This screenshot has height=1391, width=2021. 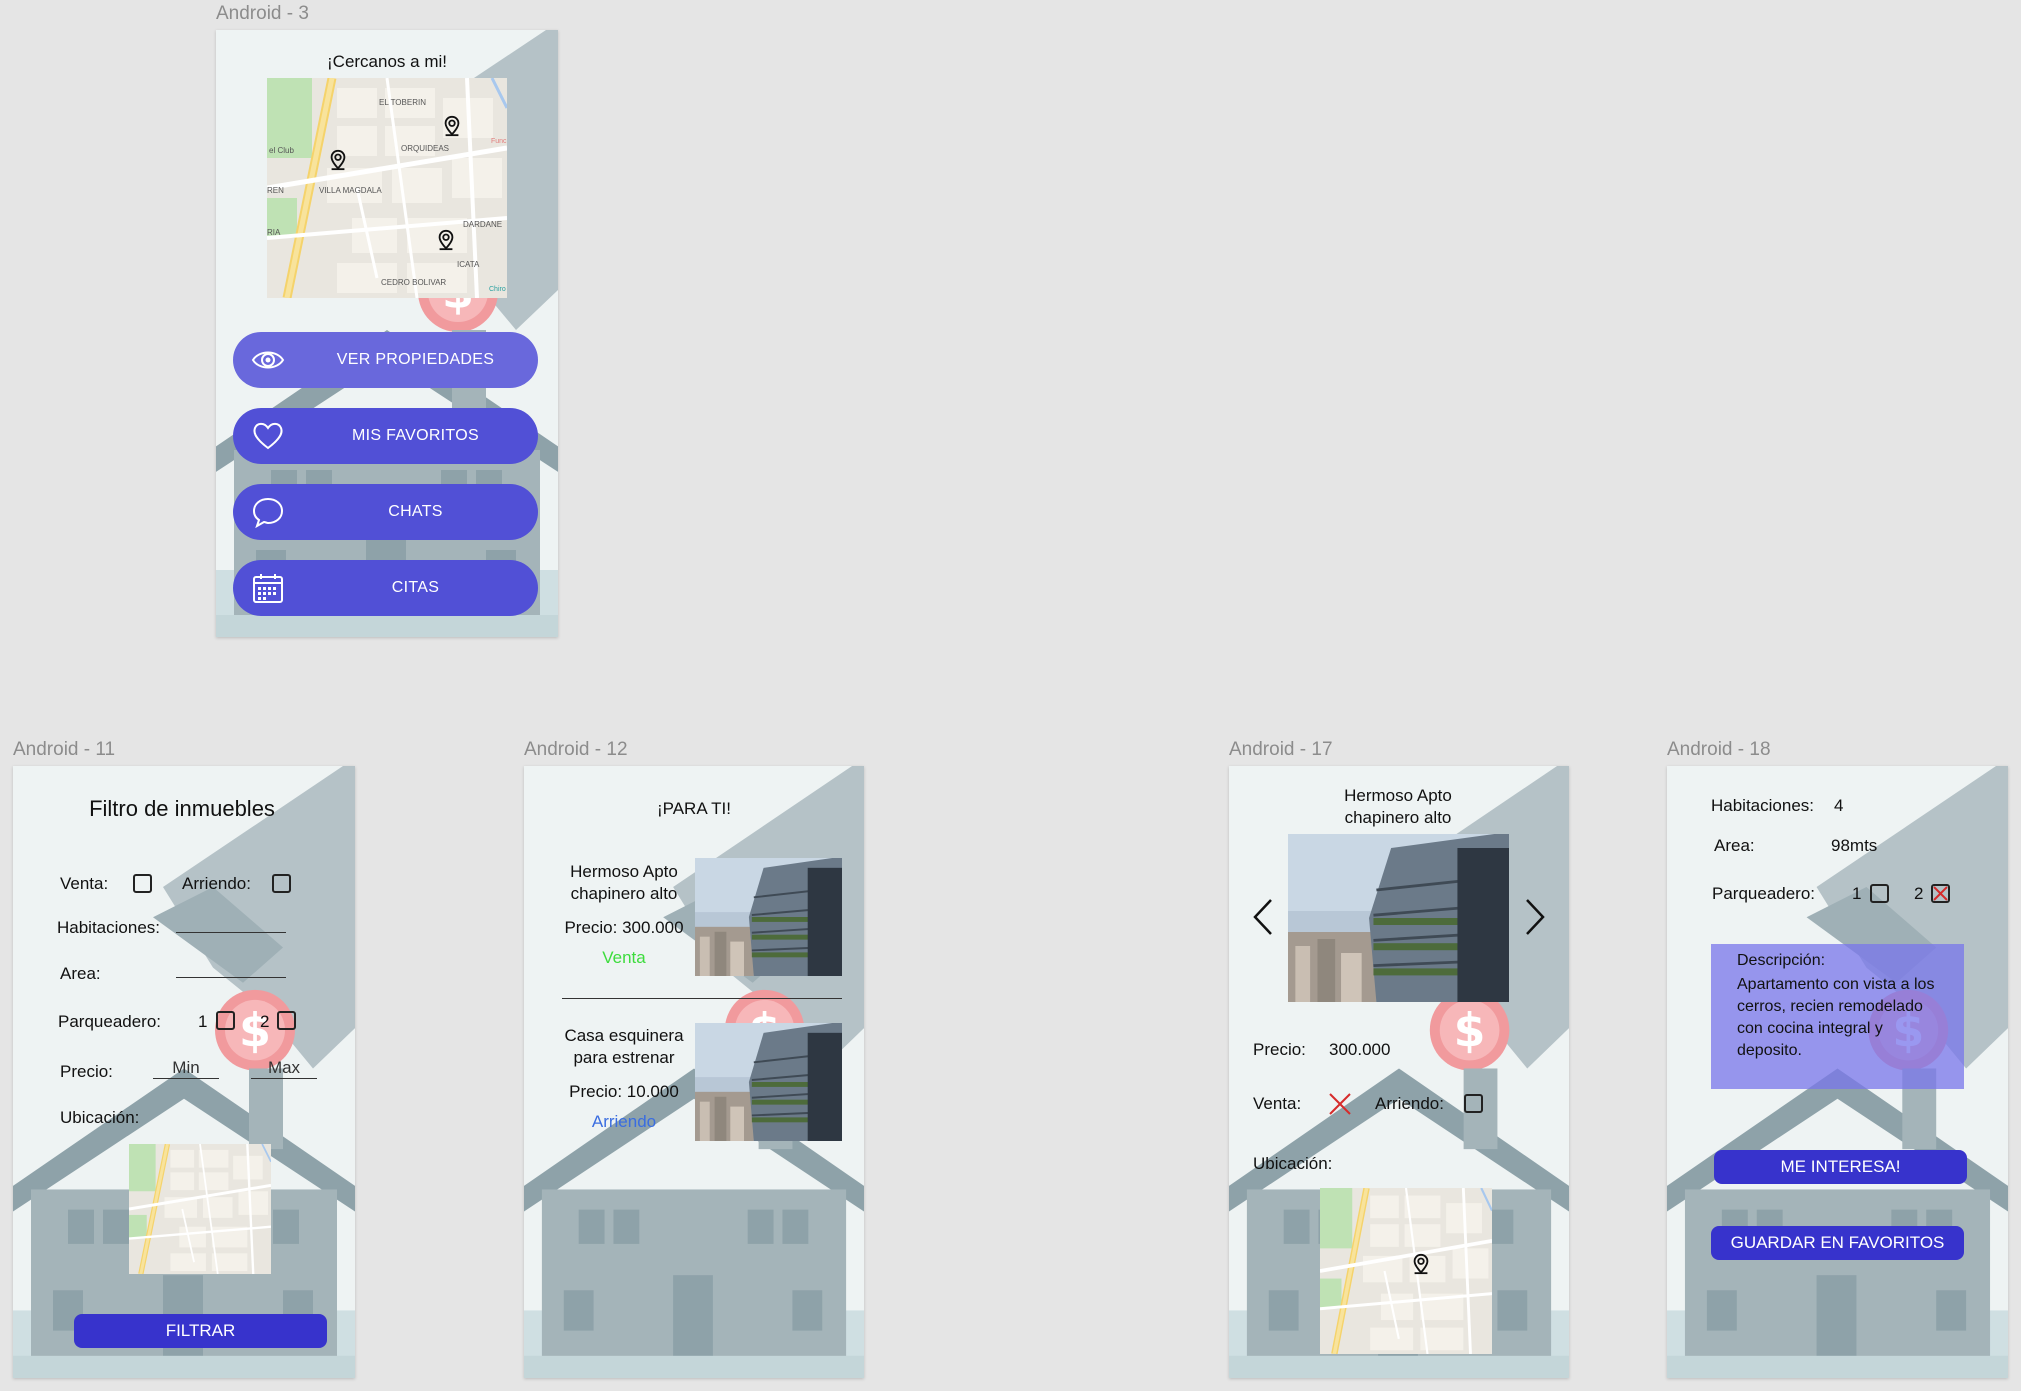 What do you see at coordinates (576, 749) in the screenshot?
I see `frame-title-android-12: Android - 12` at bounding box center [576, 749].